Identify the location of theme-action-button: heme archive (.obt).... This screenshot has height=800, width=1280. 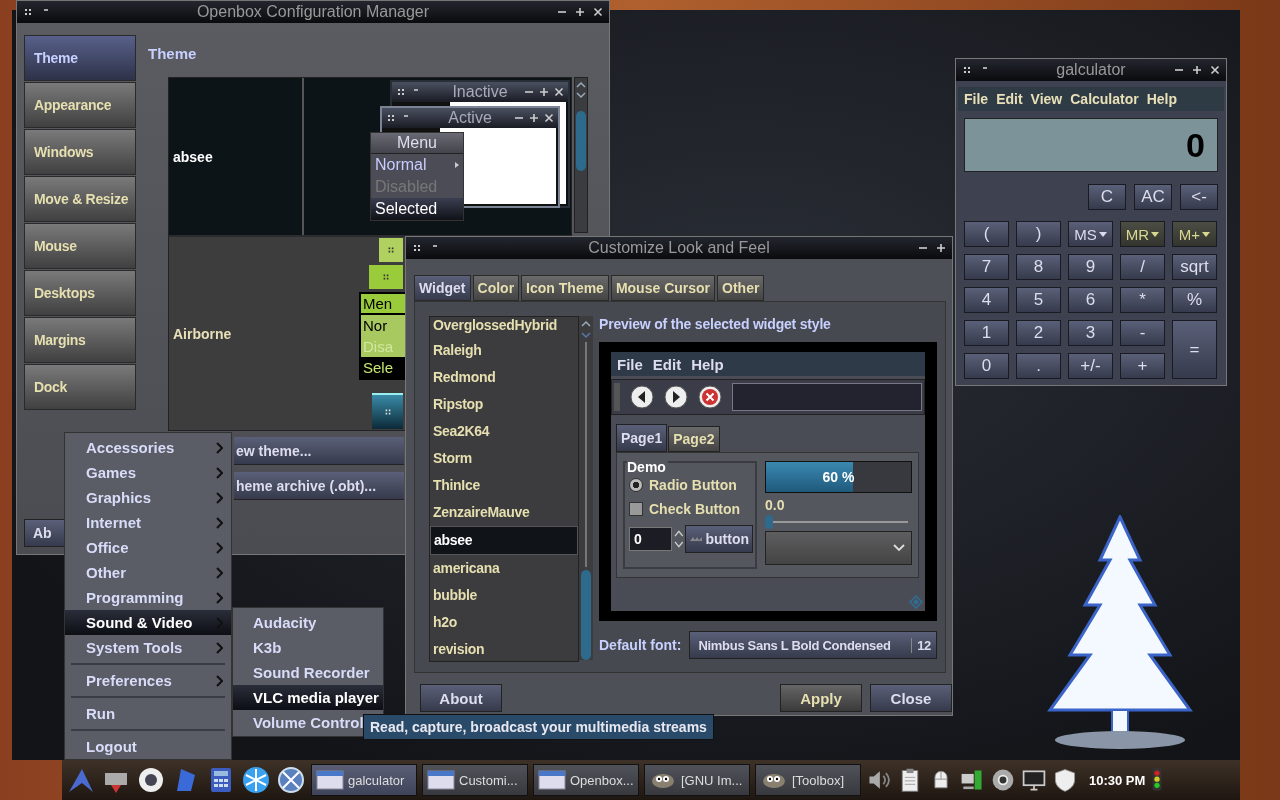
(319, 486).